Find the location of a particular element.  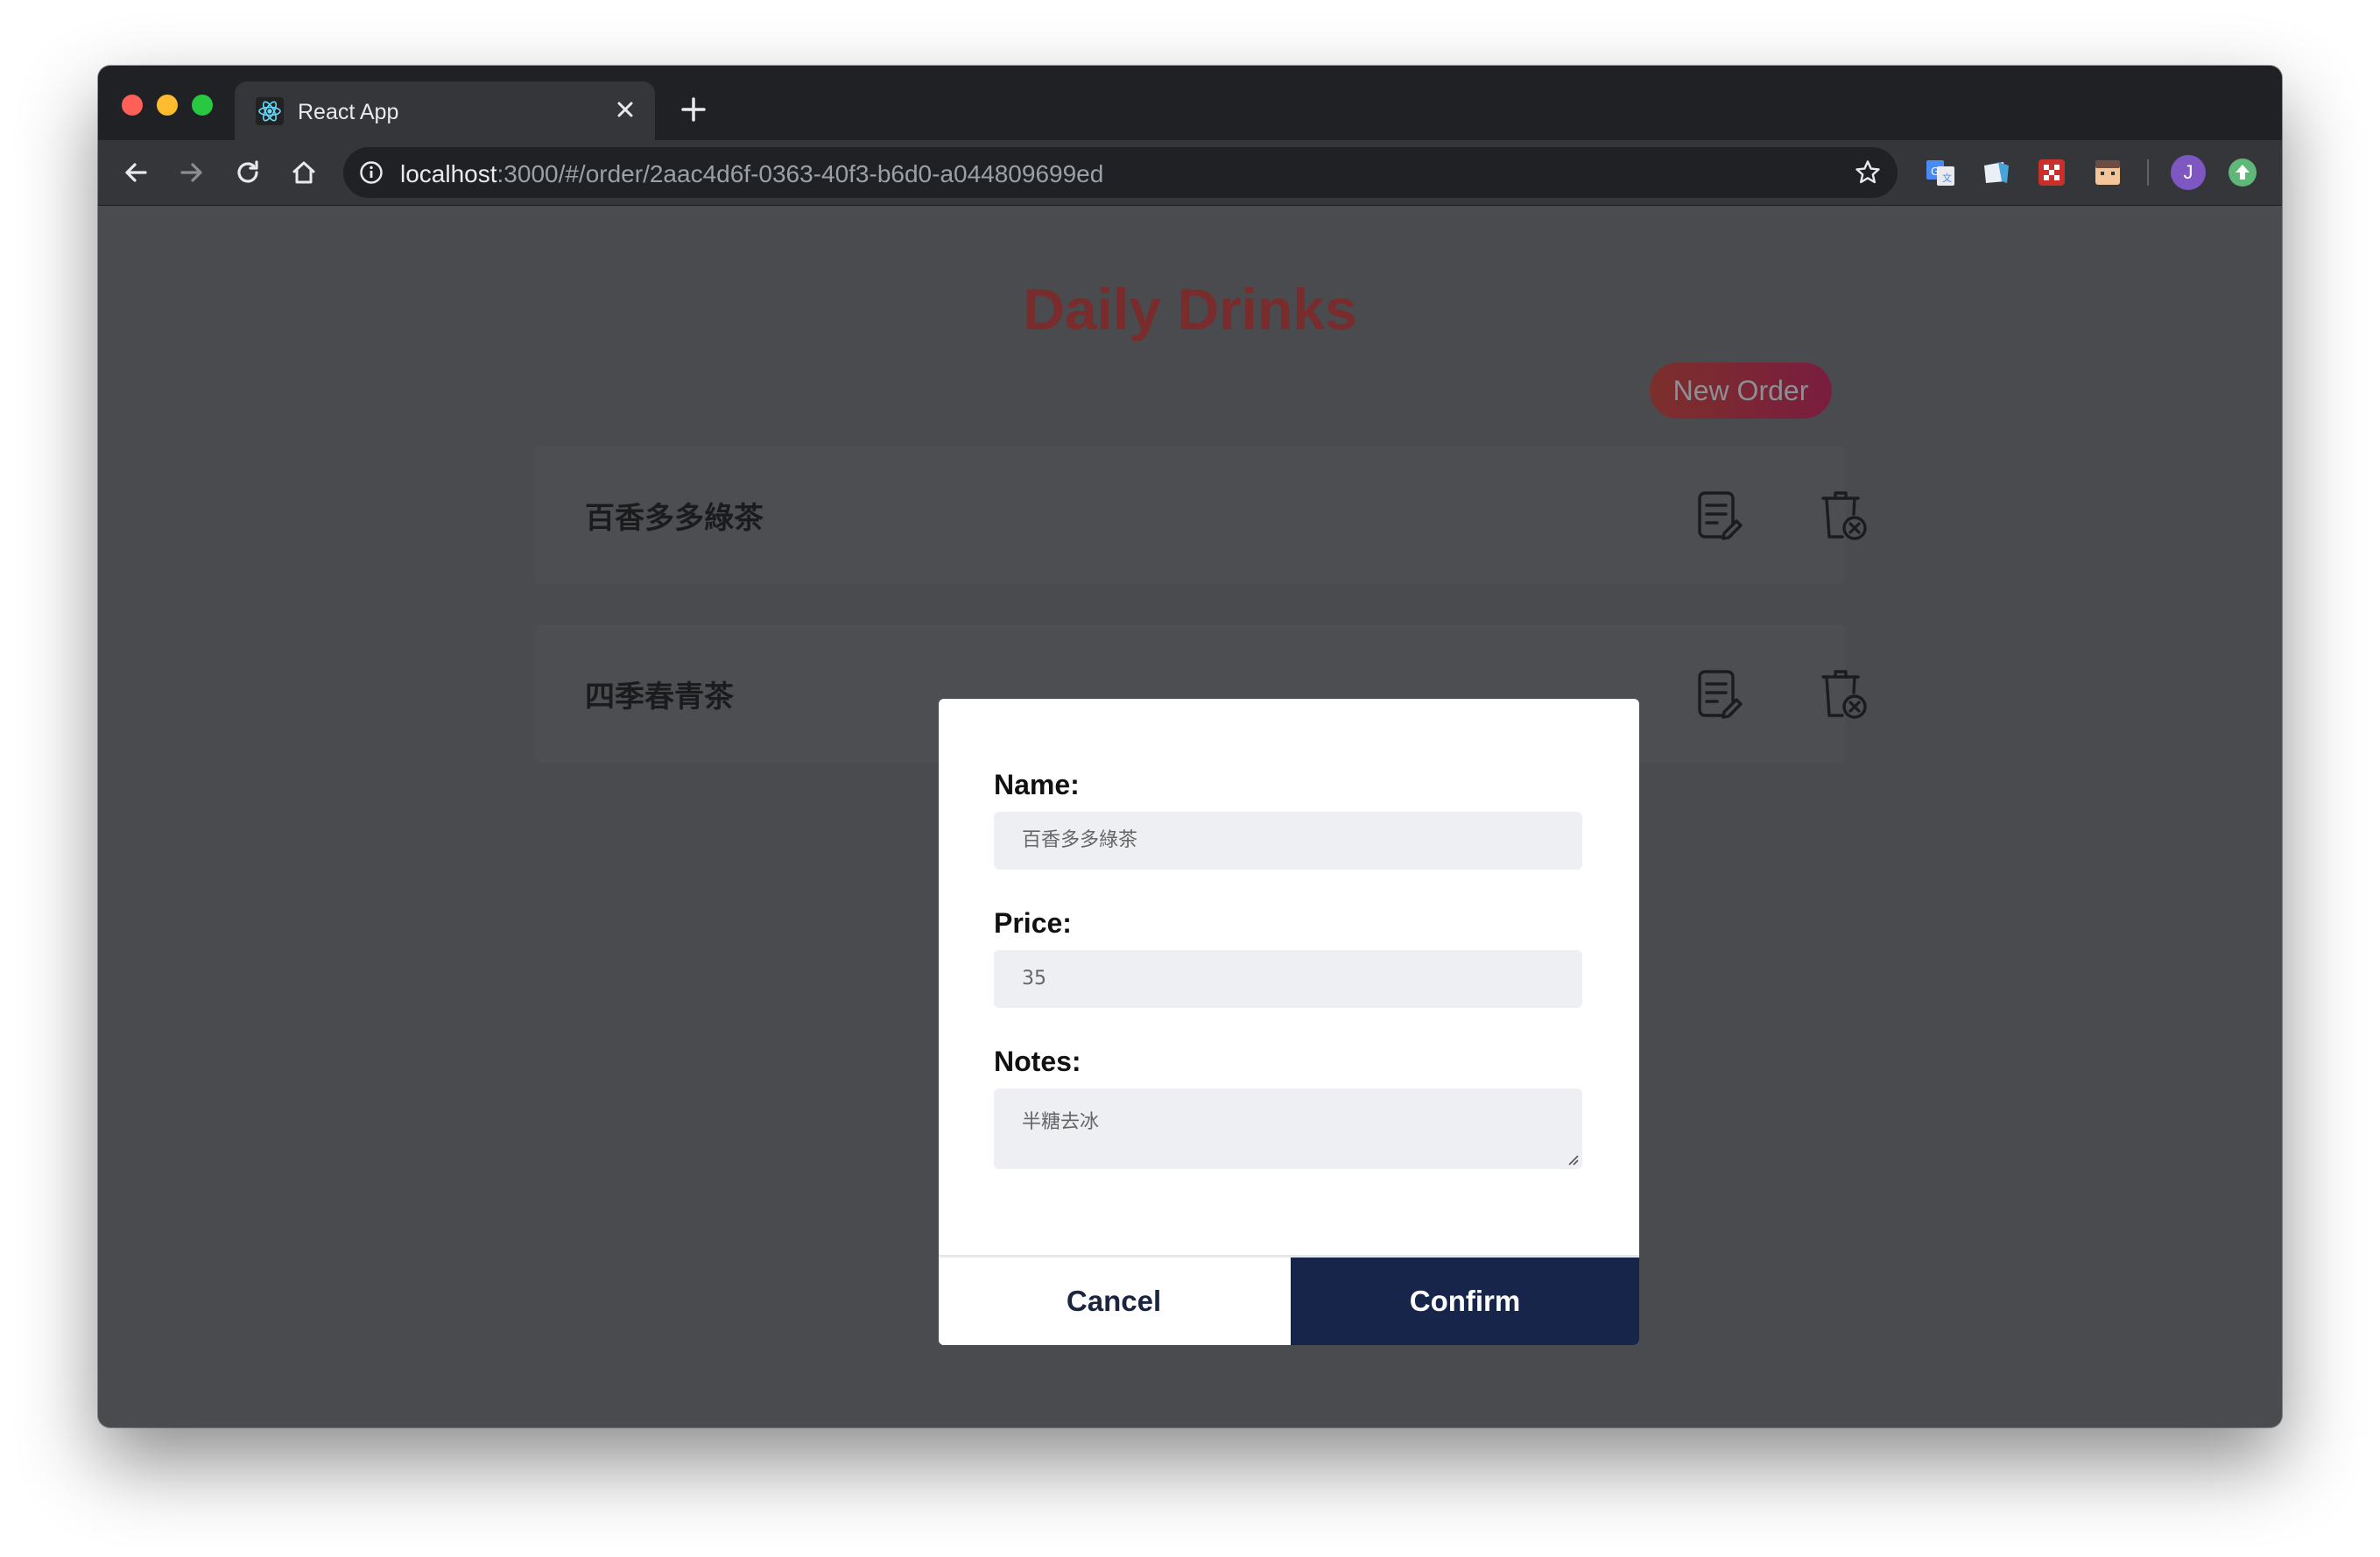

tab-strip: React App is located at coordinates (1190, 103).